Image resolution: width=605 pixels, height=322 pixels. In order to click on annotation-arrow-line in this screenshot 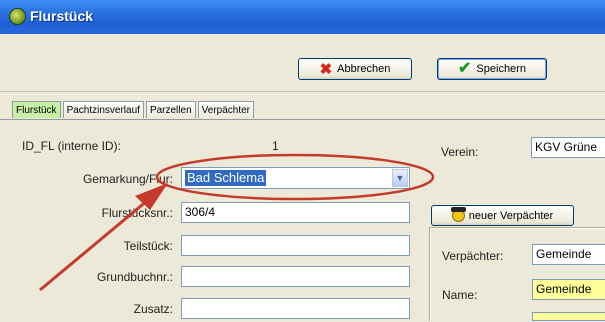, I will do `click(94, 245)`.